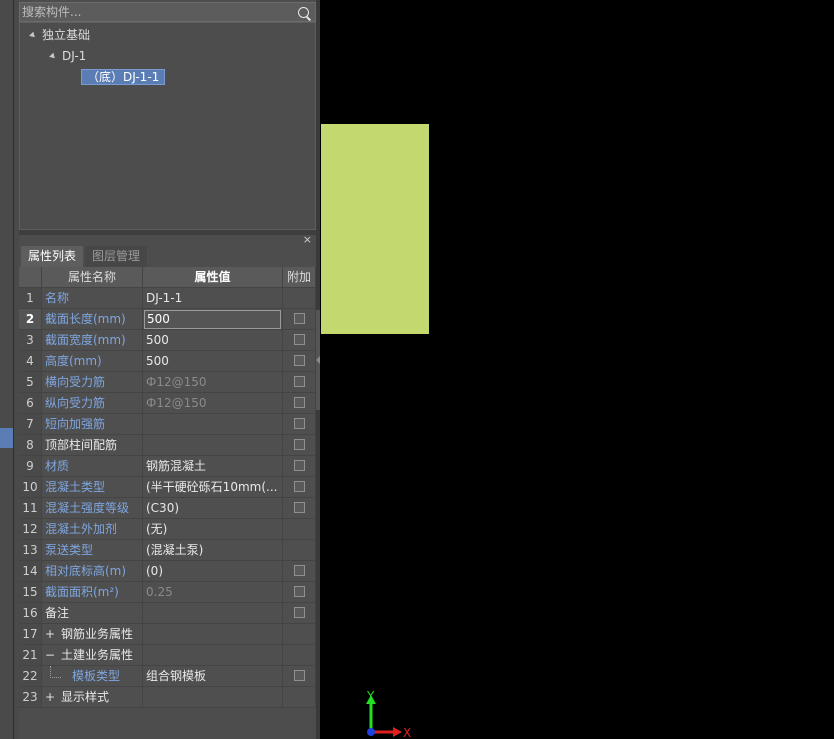  What do you see at coordinates (30, 697) in the screenshot?
I see `row-number: 23` at bounding box center [30, 697].